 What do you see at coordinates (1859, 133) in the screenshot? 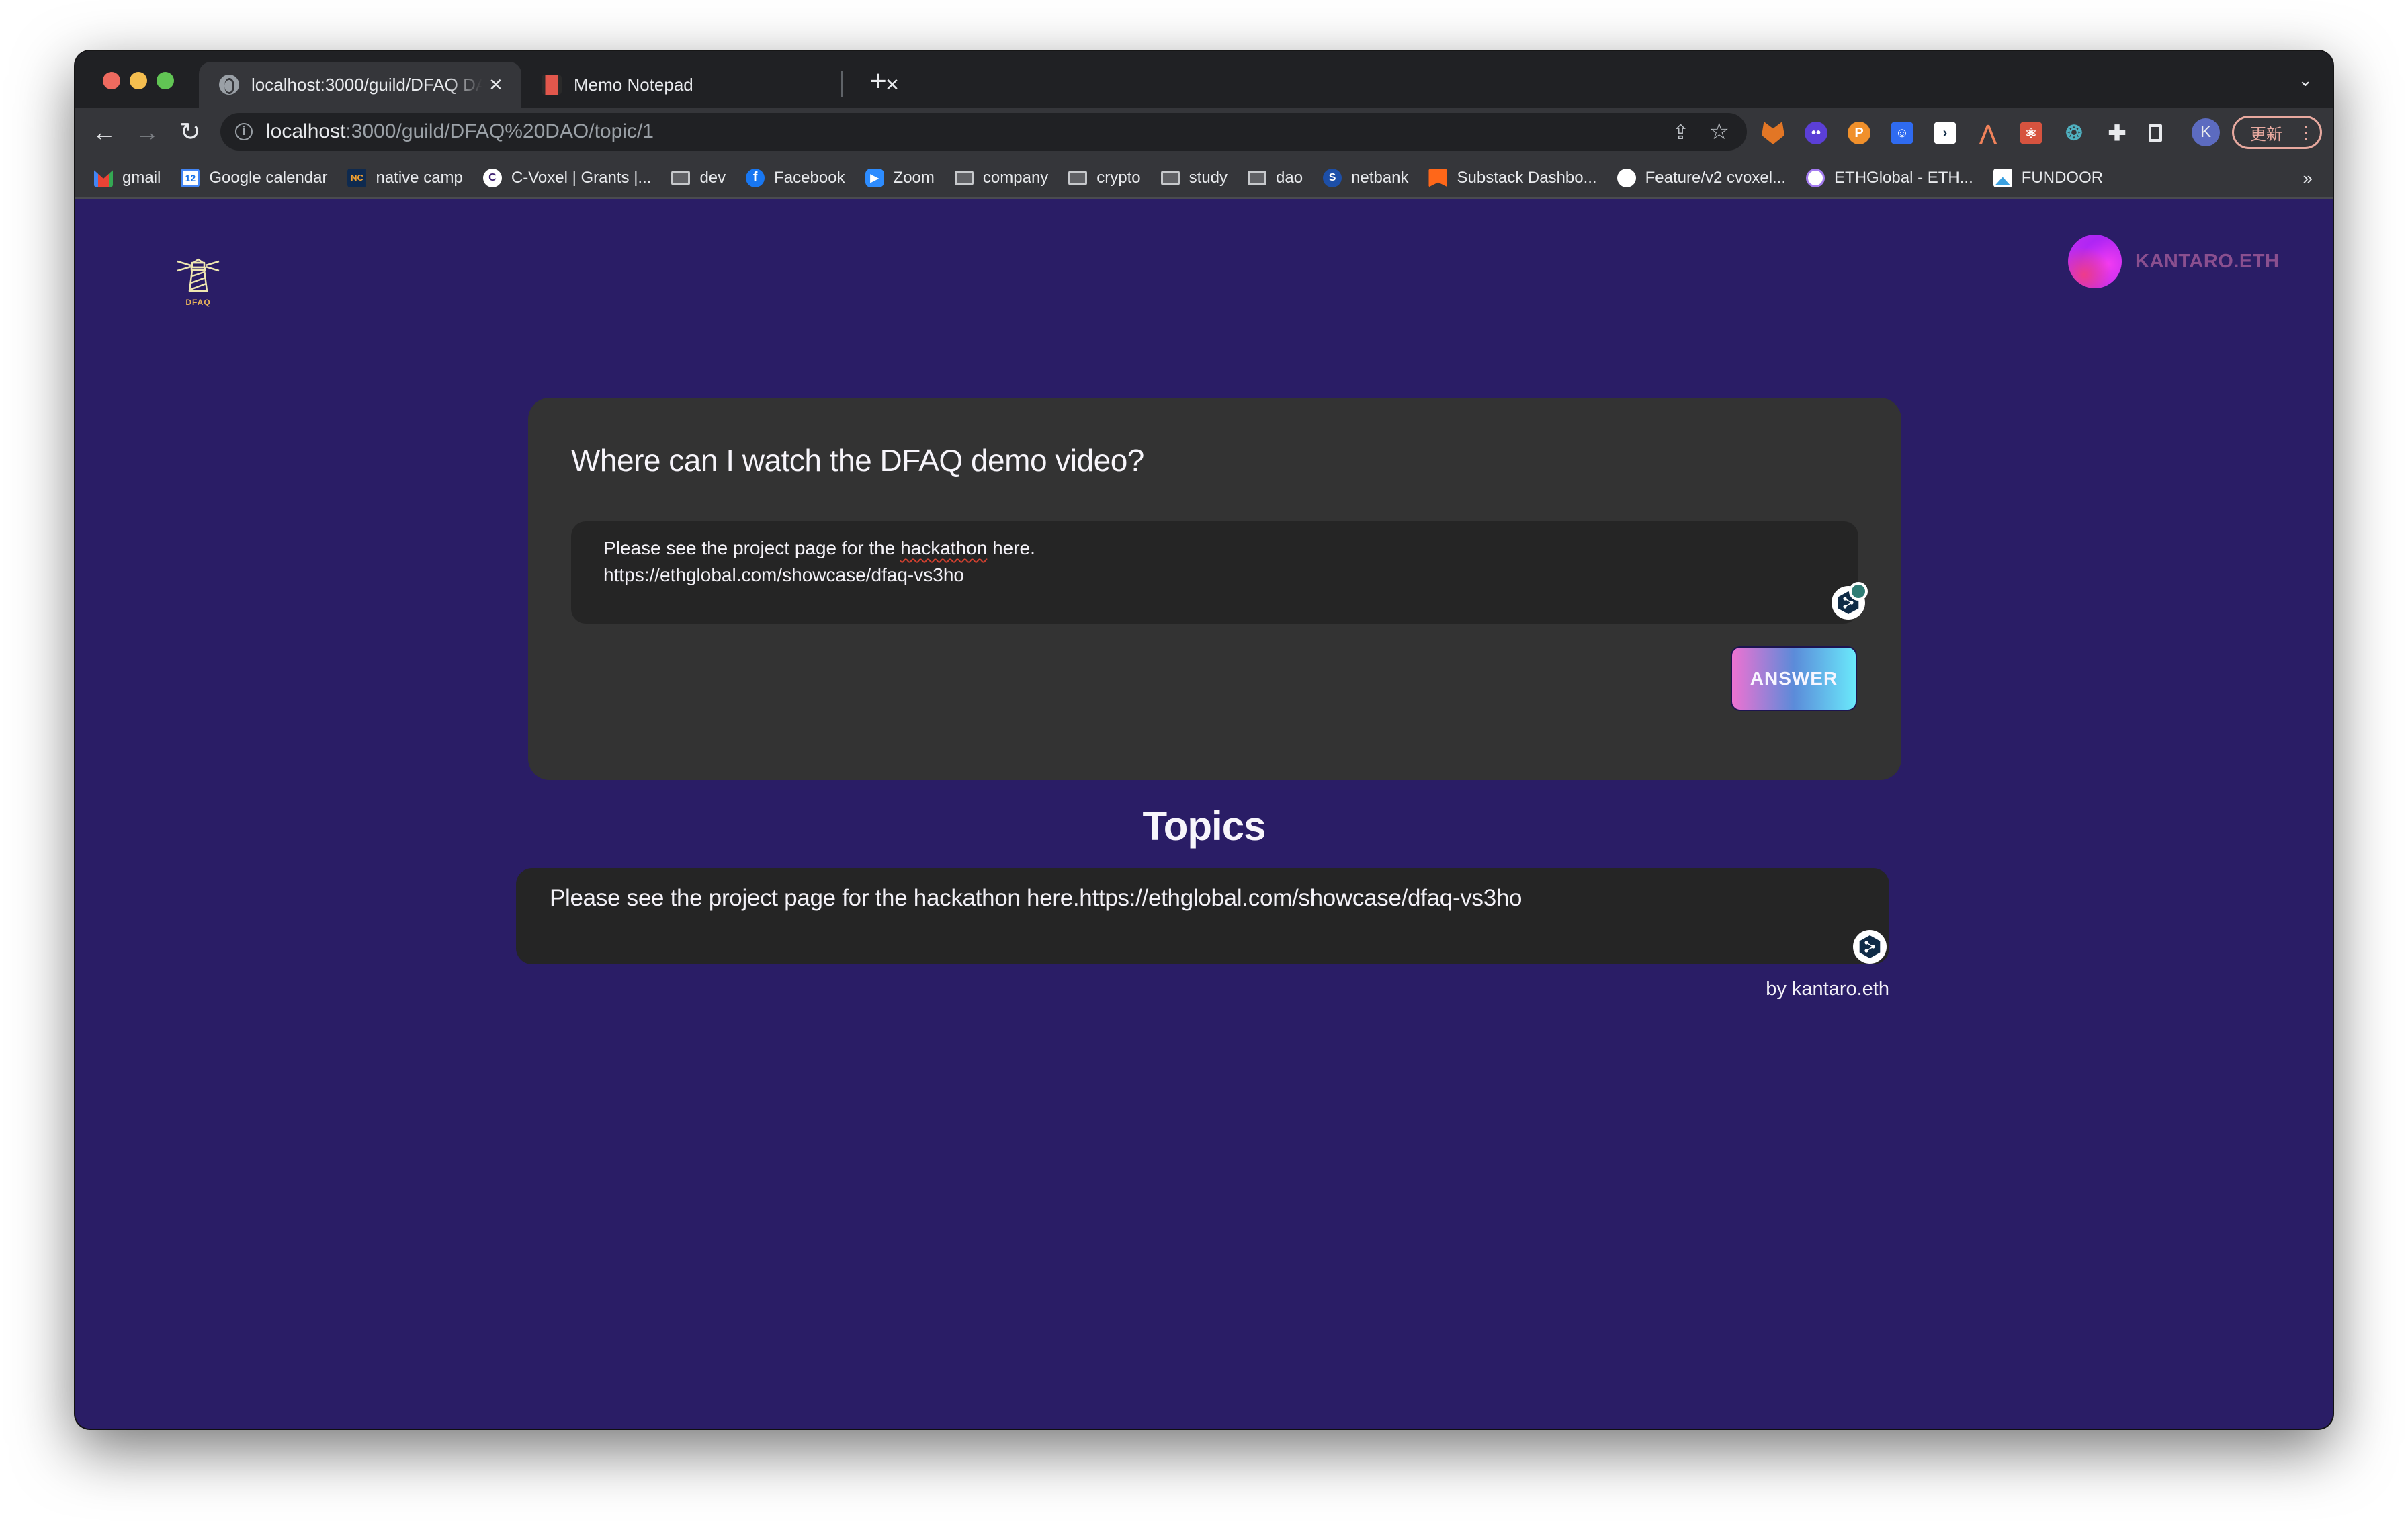
I see `polkadot-extension-icon: P` at bounding box center [1859, 133].